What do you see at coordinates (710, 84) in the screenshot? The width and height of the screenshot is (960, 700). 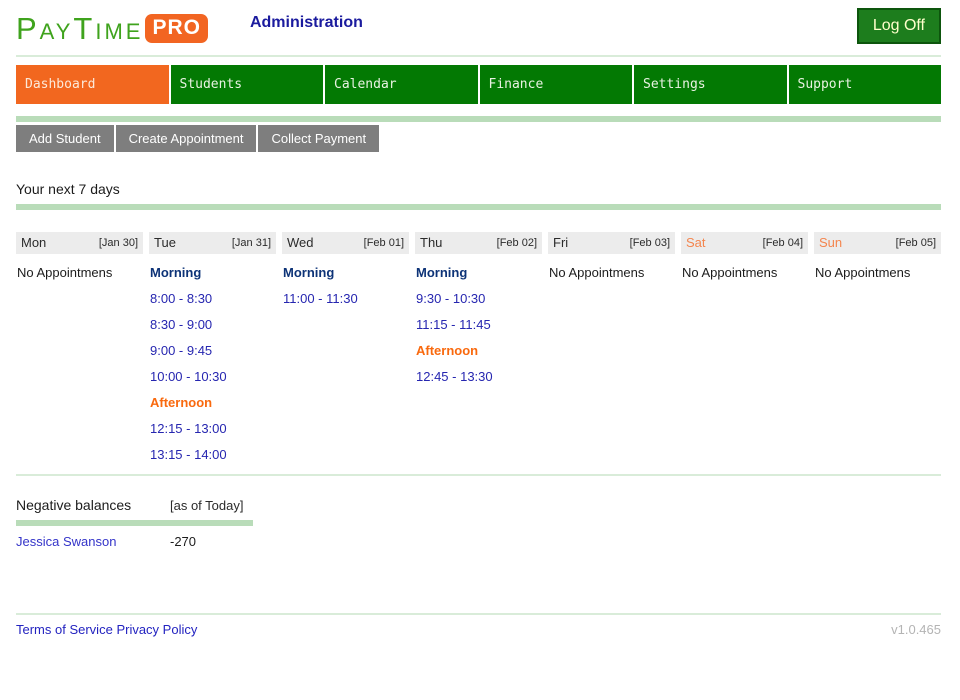 I see `nav-tab-settings: Settings` at bounding box center [710, 84].